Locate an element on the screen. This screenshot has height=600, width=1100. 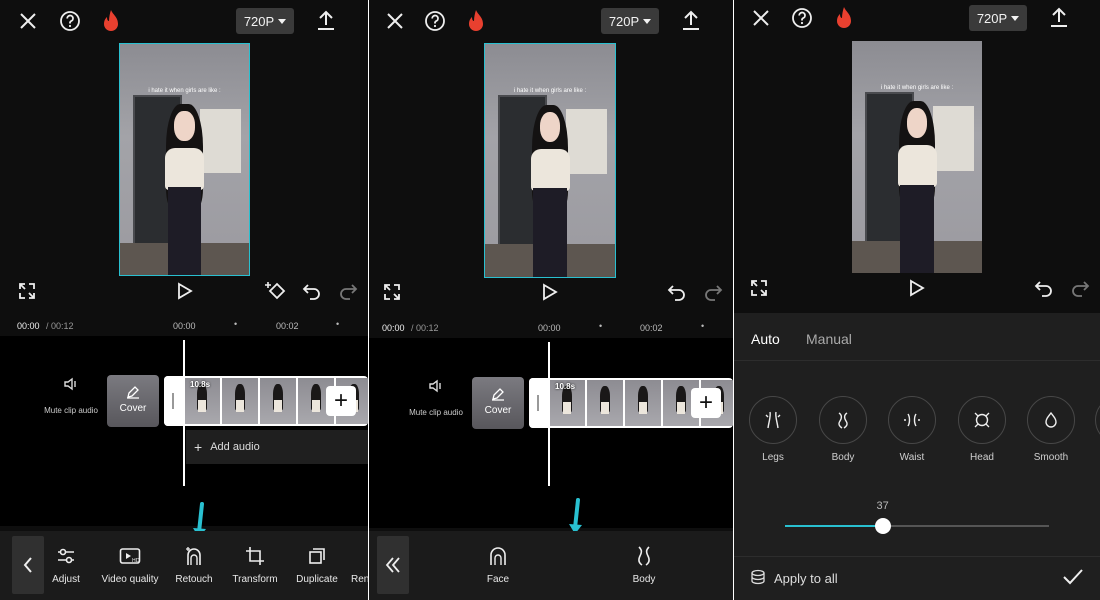
option-smooth is located at coordinates (1051, 420).